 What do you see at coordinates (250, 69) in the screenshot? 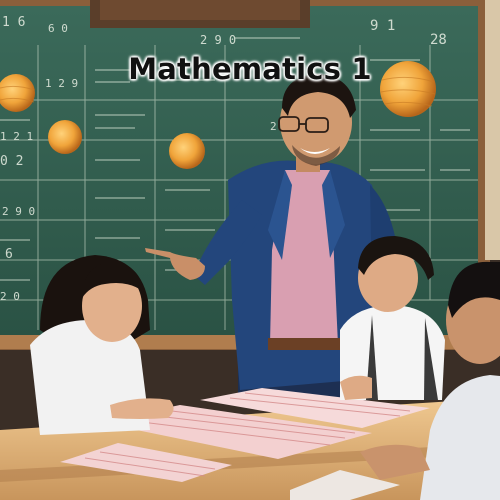
I see `page-title: Mathematics 1` at bounding box center [250, 69].